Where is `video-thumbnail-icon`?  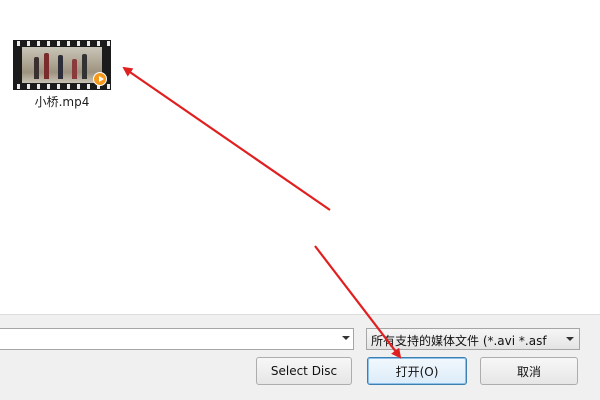
video-thumbnail-icon is located at coordinates (62, 65).